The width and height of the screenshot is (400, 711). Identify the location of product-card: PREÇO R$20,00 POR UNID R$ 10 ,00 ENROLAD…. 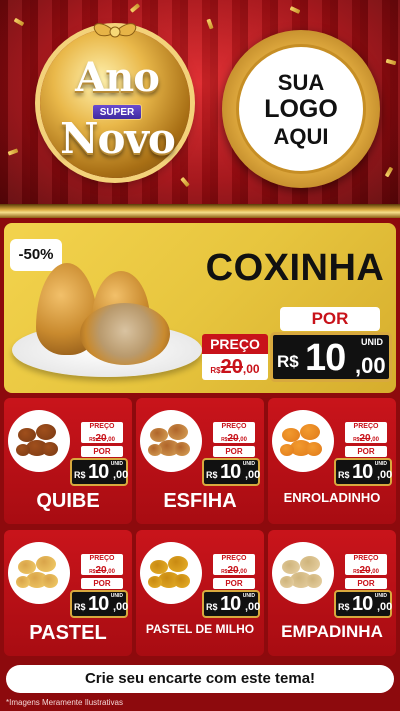
(332, 461).